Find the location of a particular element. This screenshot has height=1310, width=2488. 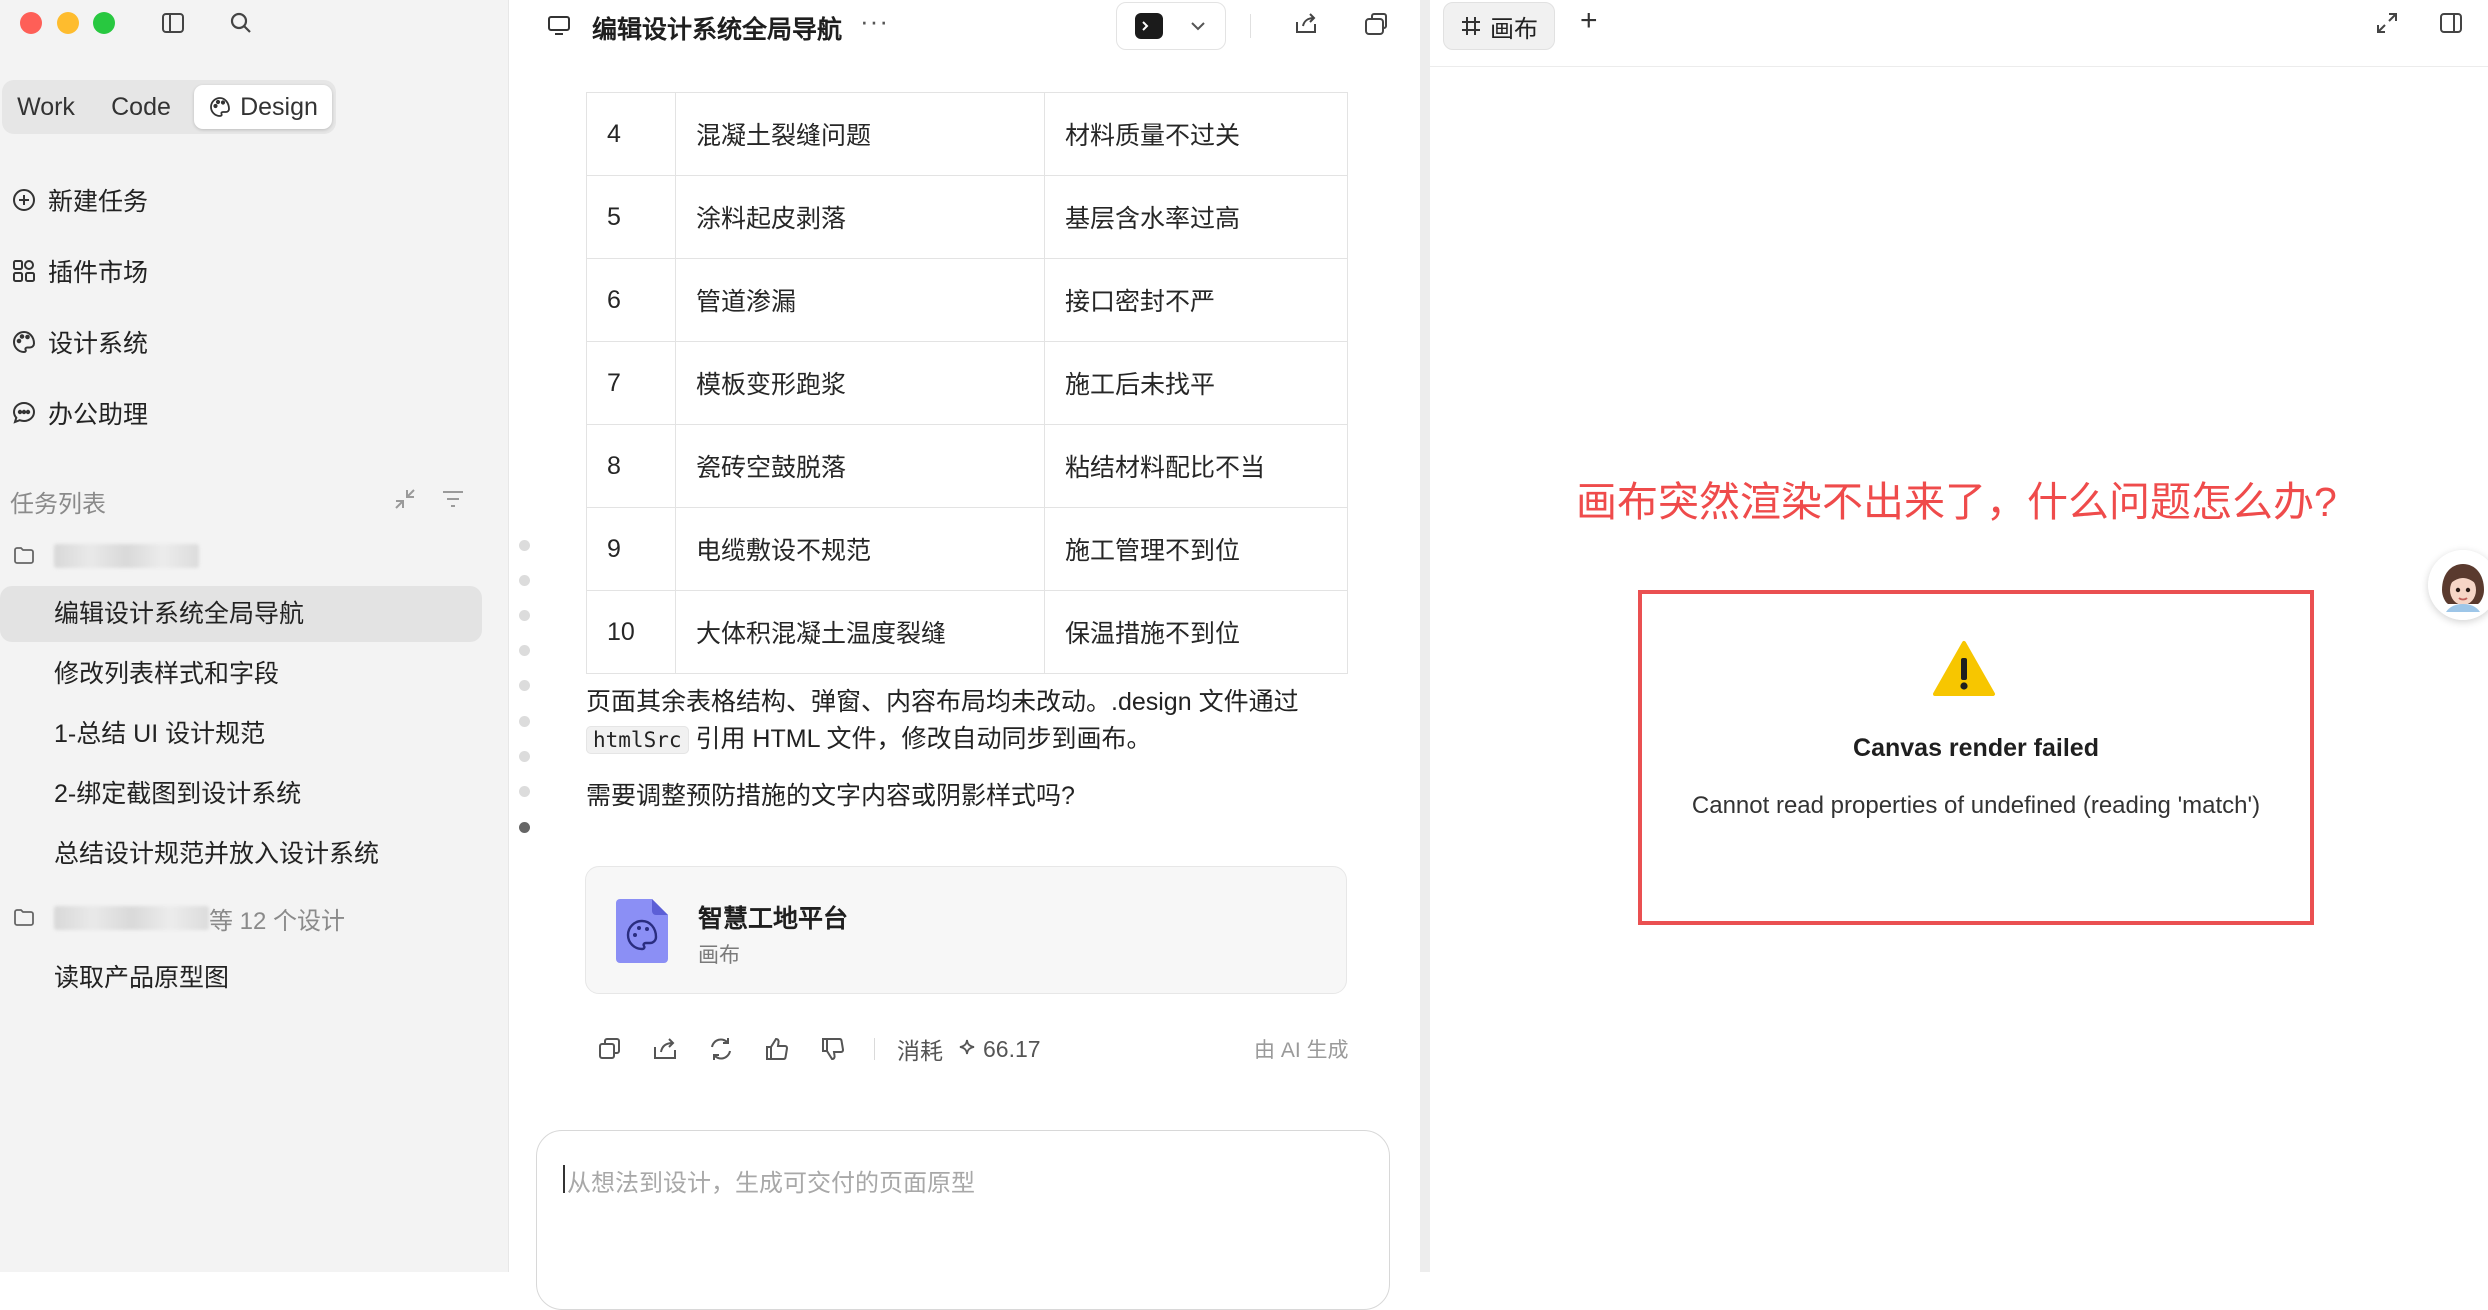

minimize-window-button is located at coordinates (68, 23).